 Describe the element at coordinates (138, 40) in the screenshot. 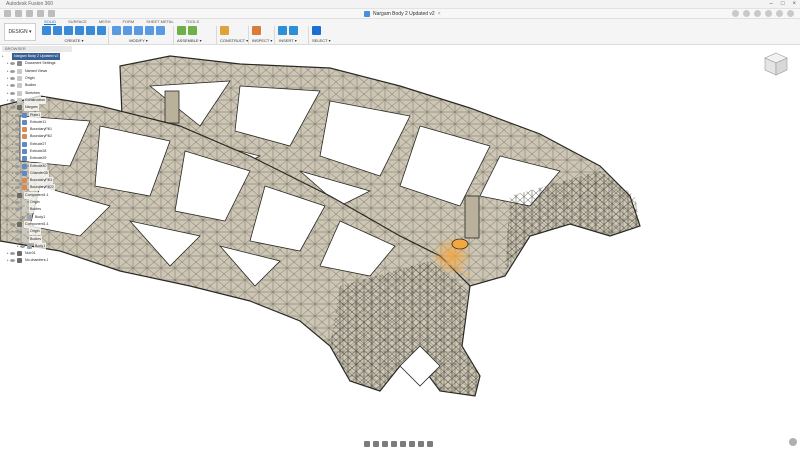

I see `ribbon-group-label: MODIFY ▾` at that location.